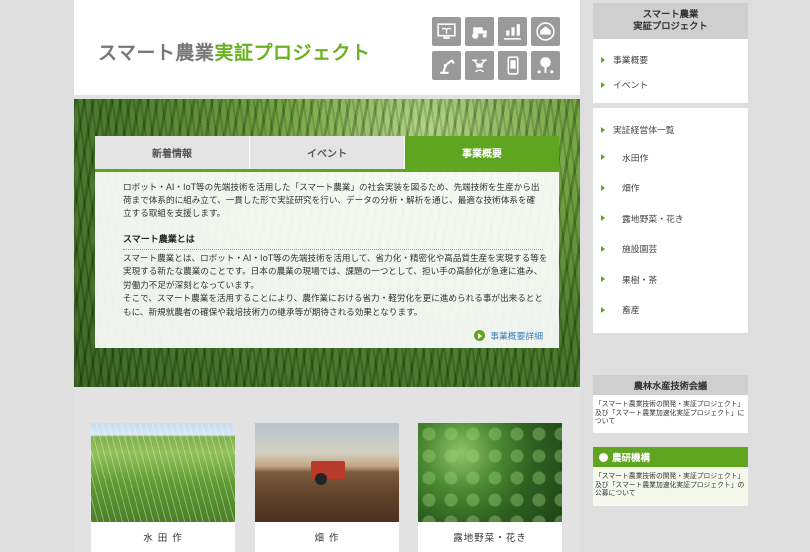  What do you see at coordinates (446, 31) in the screenshot?
I see `computer-sprout-icon` at bounding box center [446, 31].